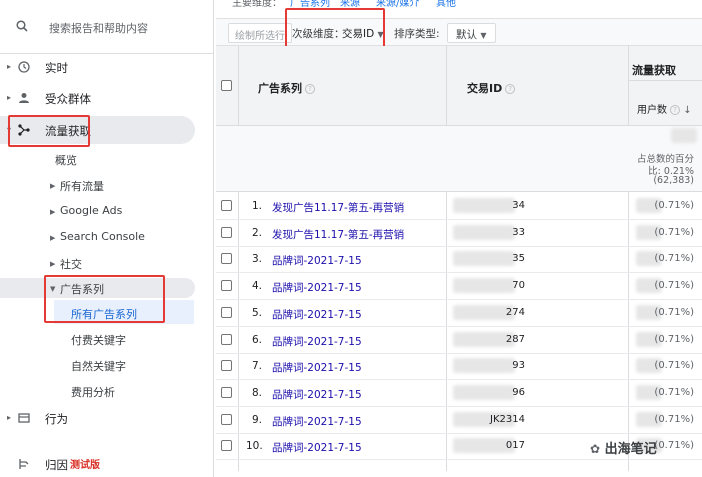 Image resolution: width=702 pixels, height=477 pixels. I want to click on table-row: 9. 品牌词-2021-7-15 JK2314 (0.71%), so click(459, 420).